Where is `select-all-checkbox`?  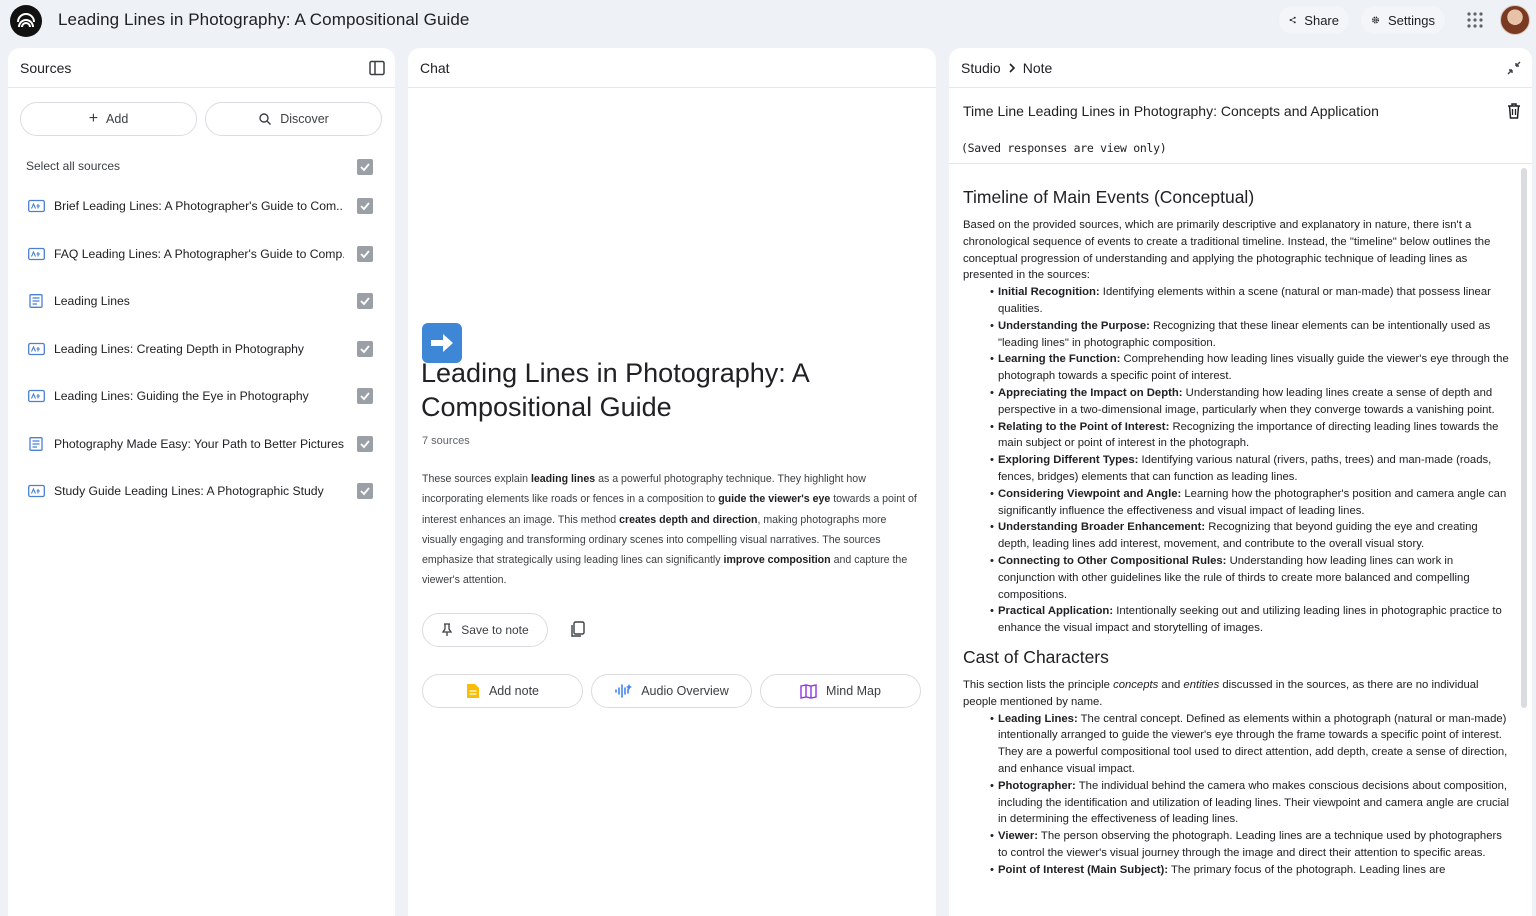
select-all-checkbox is located at coordinates (365, 167).